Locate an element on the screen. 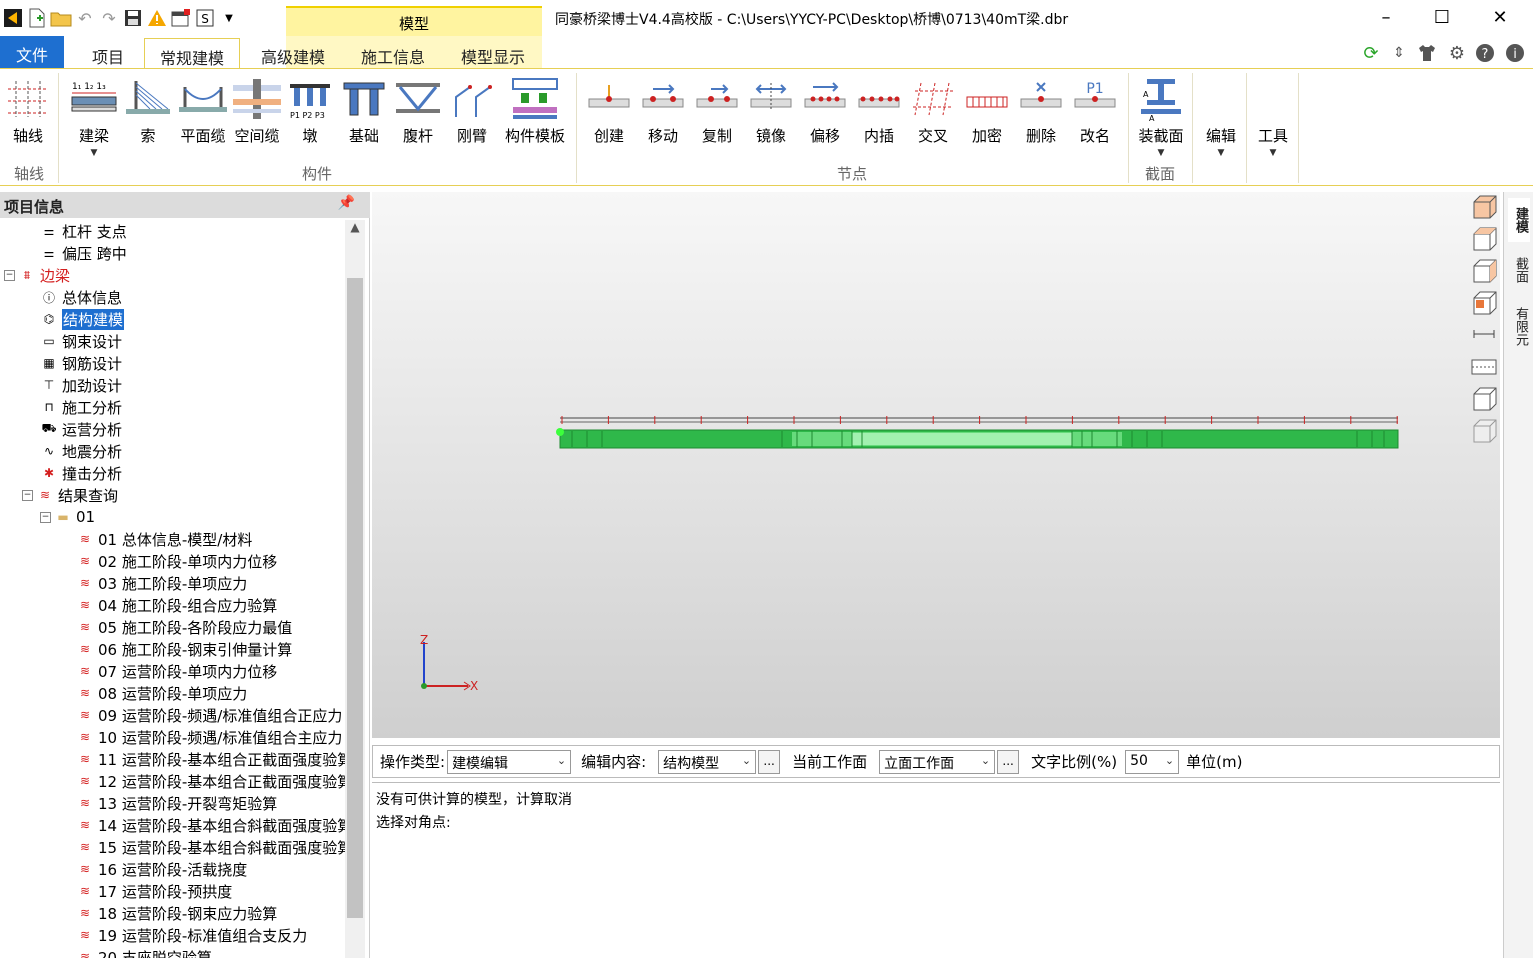 Image resolution: width=1533 pixels, height=958 pixels. tree-item: ≋ 16 运营阶段-活载挠度 is located at coordinates (161, 869).